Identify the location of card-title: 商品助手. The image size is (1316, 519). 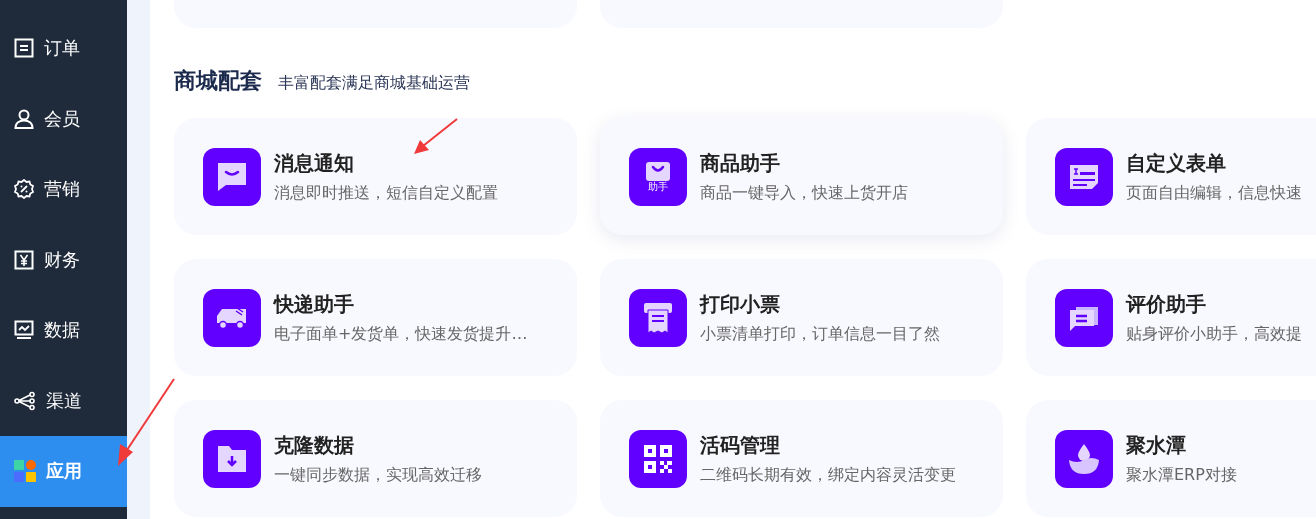
(740, 163).